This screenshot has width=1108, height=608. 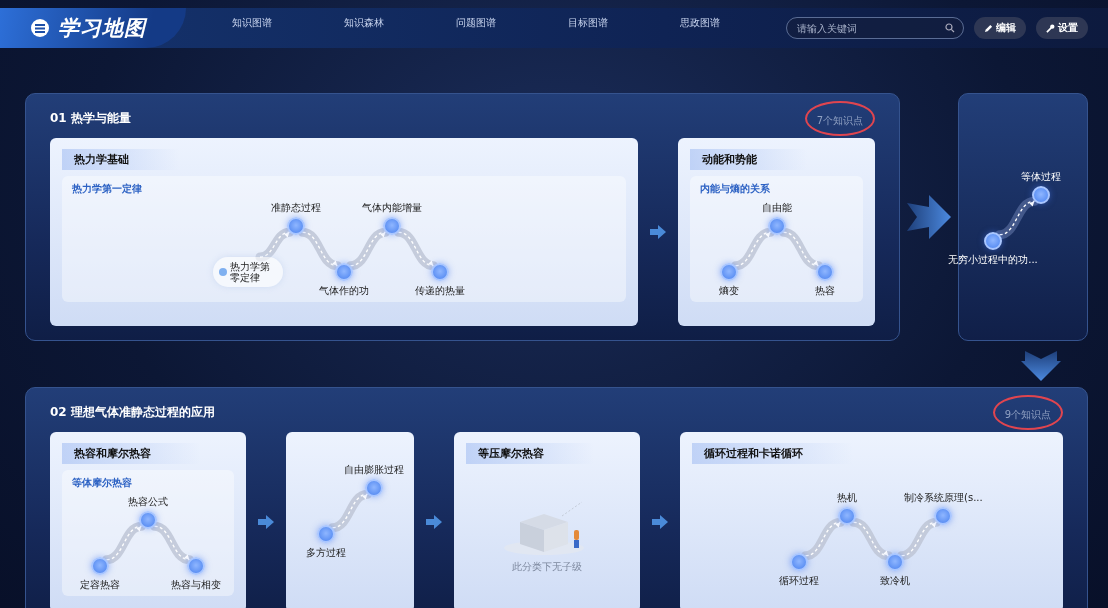 I want to click on node-label: 定容热容, so click(x=100, y=585).